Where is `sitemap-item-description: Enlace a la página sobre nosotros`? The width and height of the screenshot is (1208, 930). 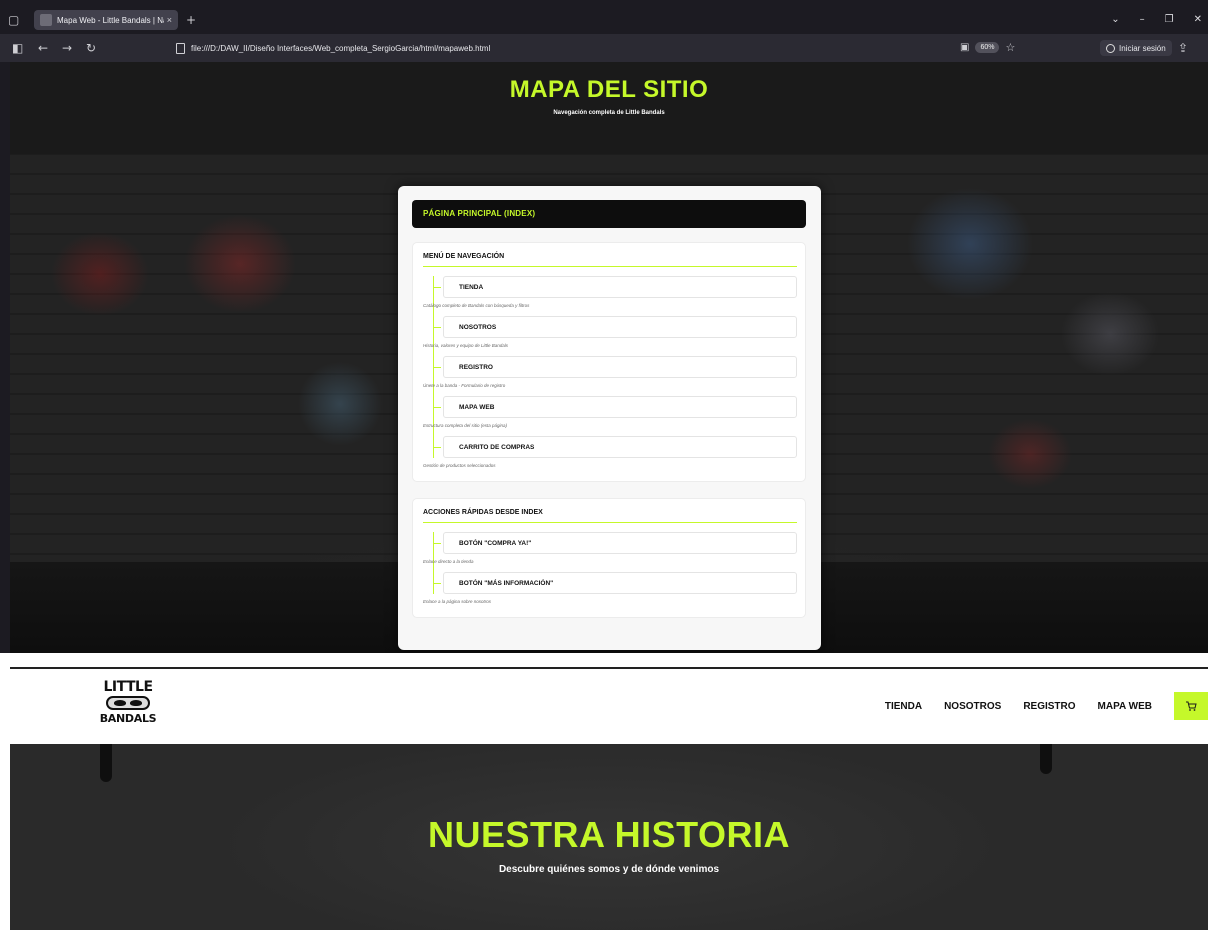
sitemap-item-description: Enlace a la página sobre nosotros is located at coordinates (457, 601).